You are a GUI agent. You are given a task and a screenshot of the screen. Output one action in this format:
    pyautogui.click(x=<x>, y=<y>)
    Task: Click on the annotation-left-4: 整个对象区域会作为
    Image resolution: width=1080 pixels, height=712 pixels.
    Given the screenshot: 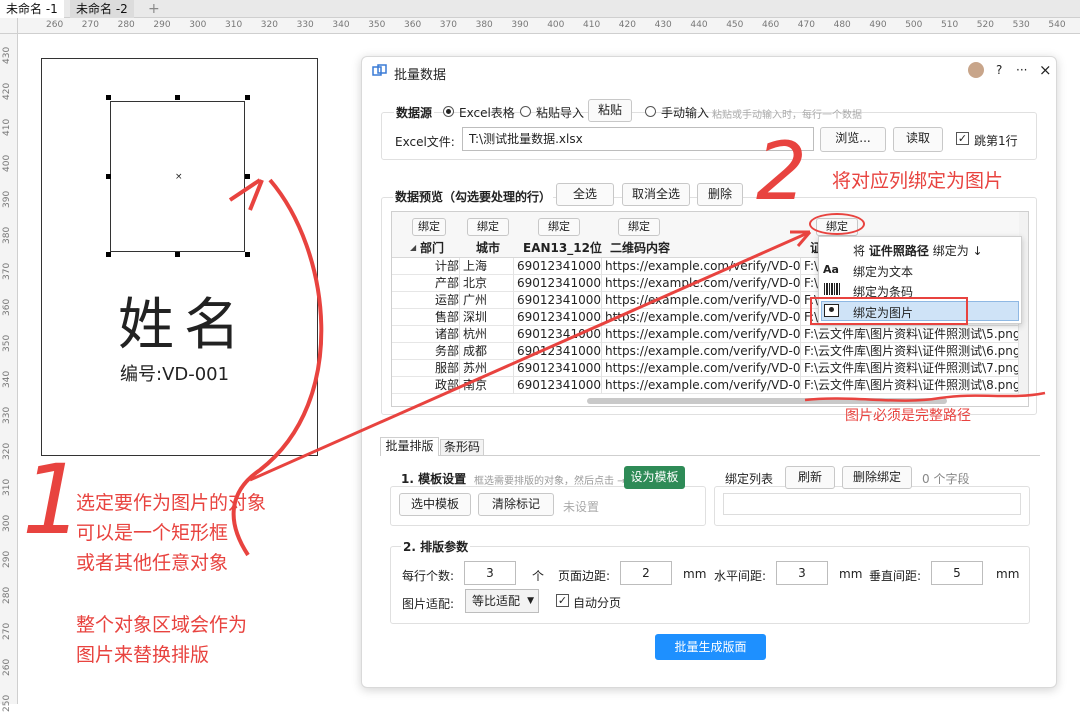 What is the action you would take?
    pyautogui.click(x=162, y=625)
    